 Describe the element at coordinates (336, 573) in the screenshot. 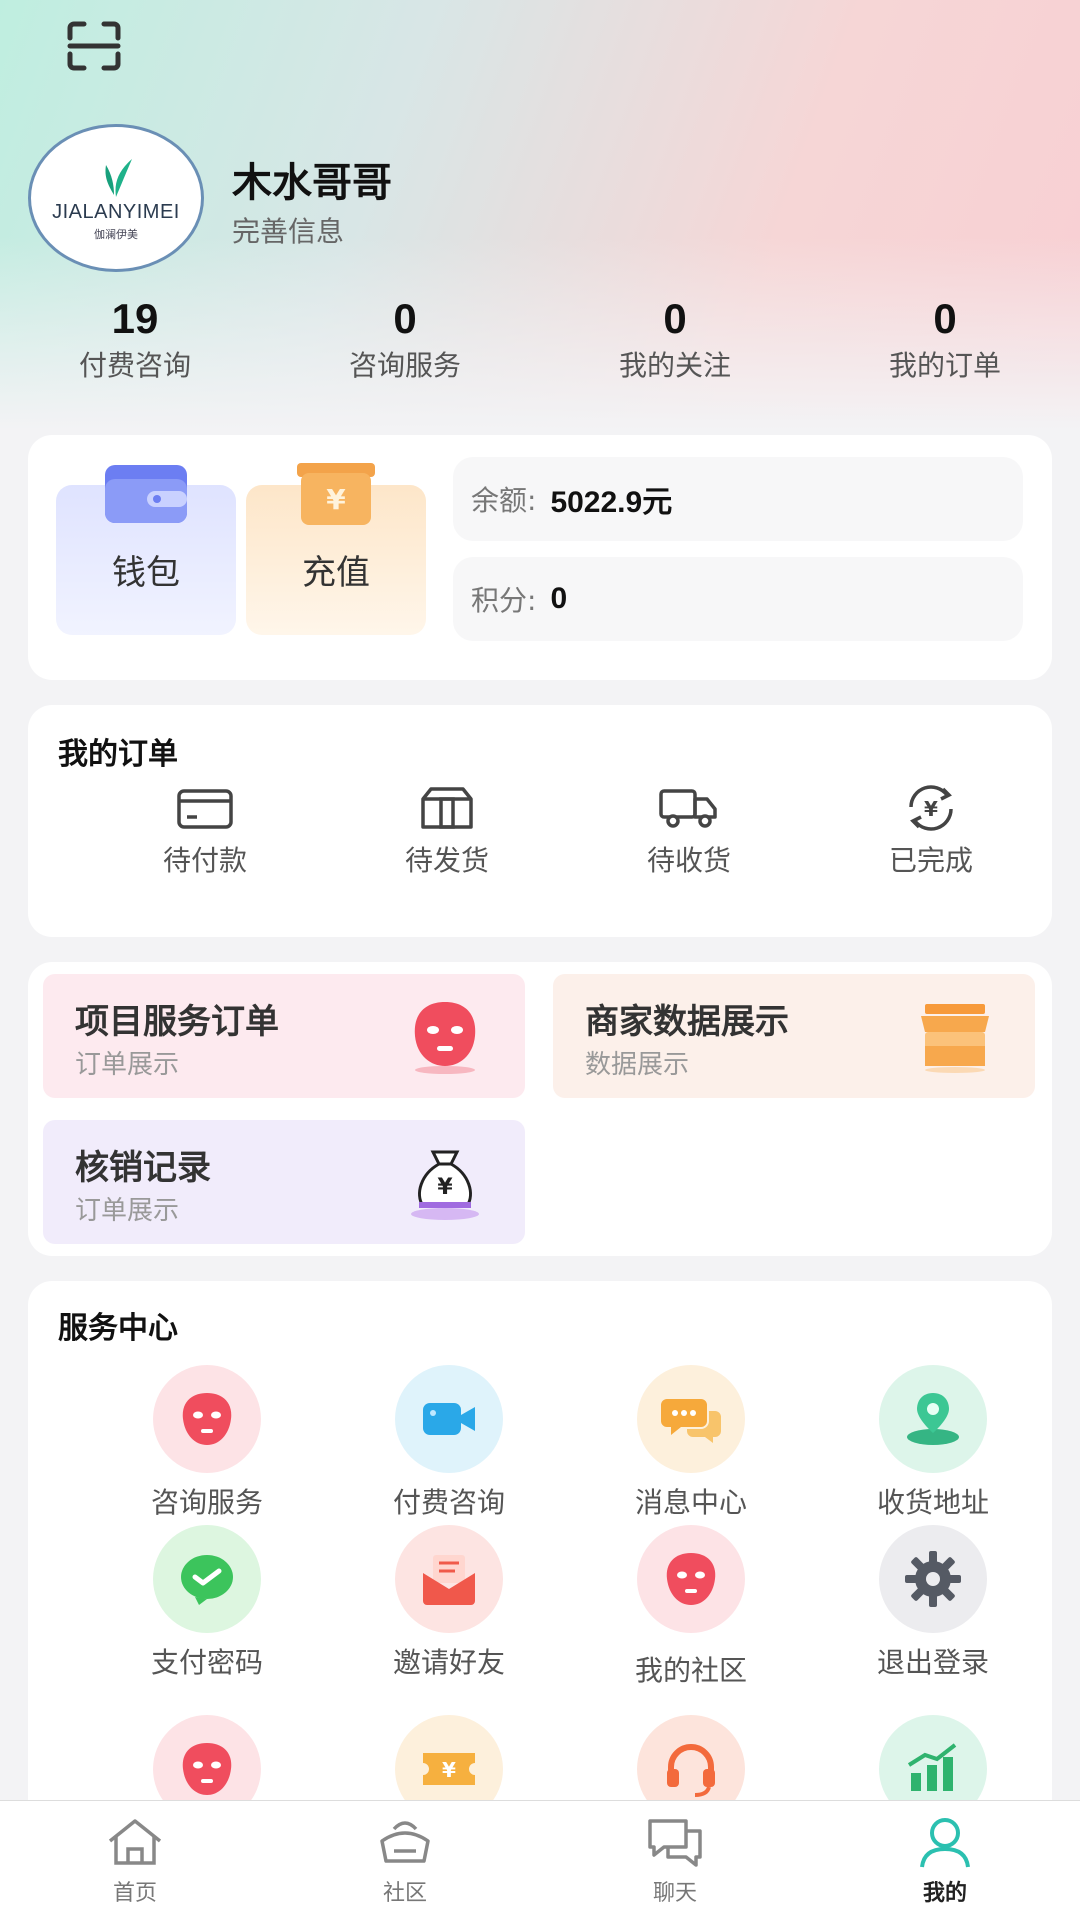

I see `recharge-label: 充值` at that location.